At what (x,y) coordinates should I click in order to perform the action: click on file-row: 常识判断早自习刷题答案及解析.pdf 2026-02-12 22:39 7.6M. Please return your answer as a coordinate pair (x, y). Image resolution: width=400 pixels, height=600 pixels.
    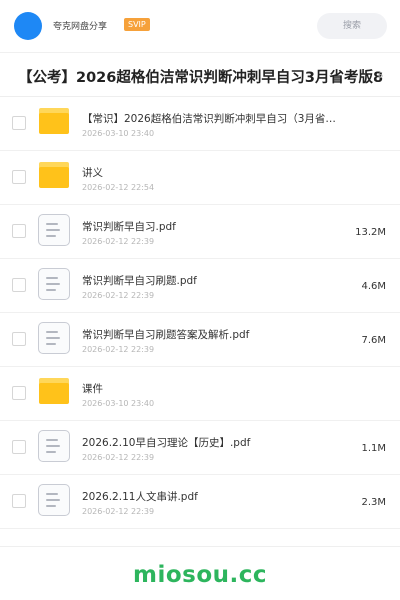
    Looking at the image, I should click on (200, 340).